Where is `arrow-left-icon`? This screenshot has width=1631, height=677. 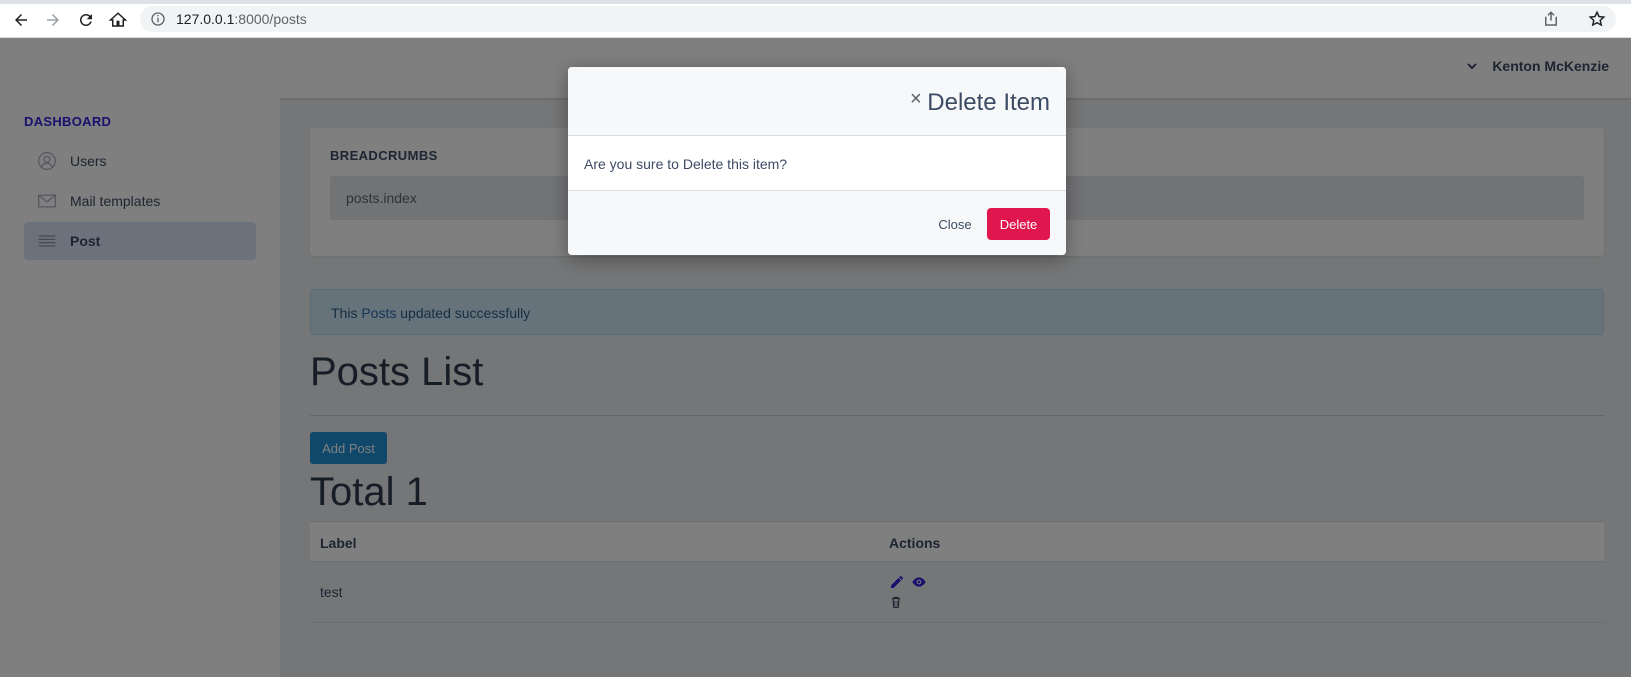
arrow-left-icon is located at coordinates (21, 20).